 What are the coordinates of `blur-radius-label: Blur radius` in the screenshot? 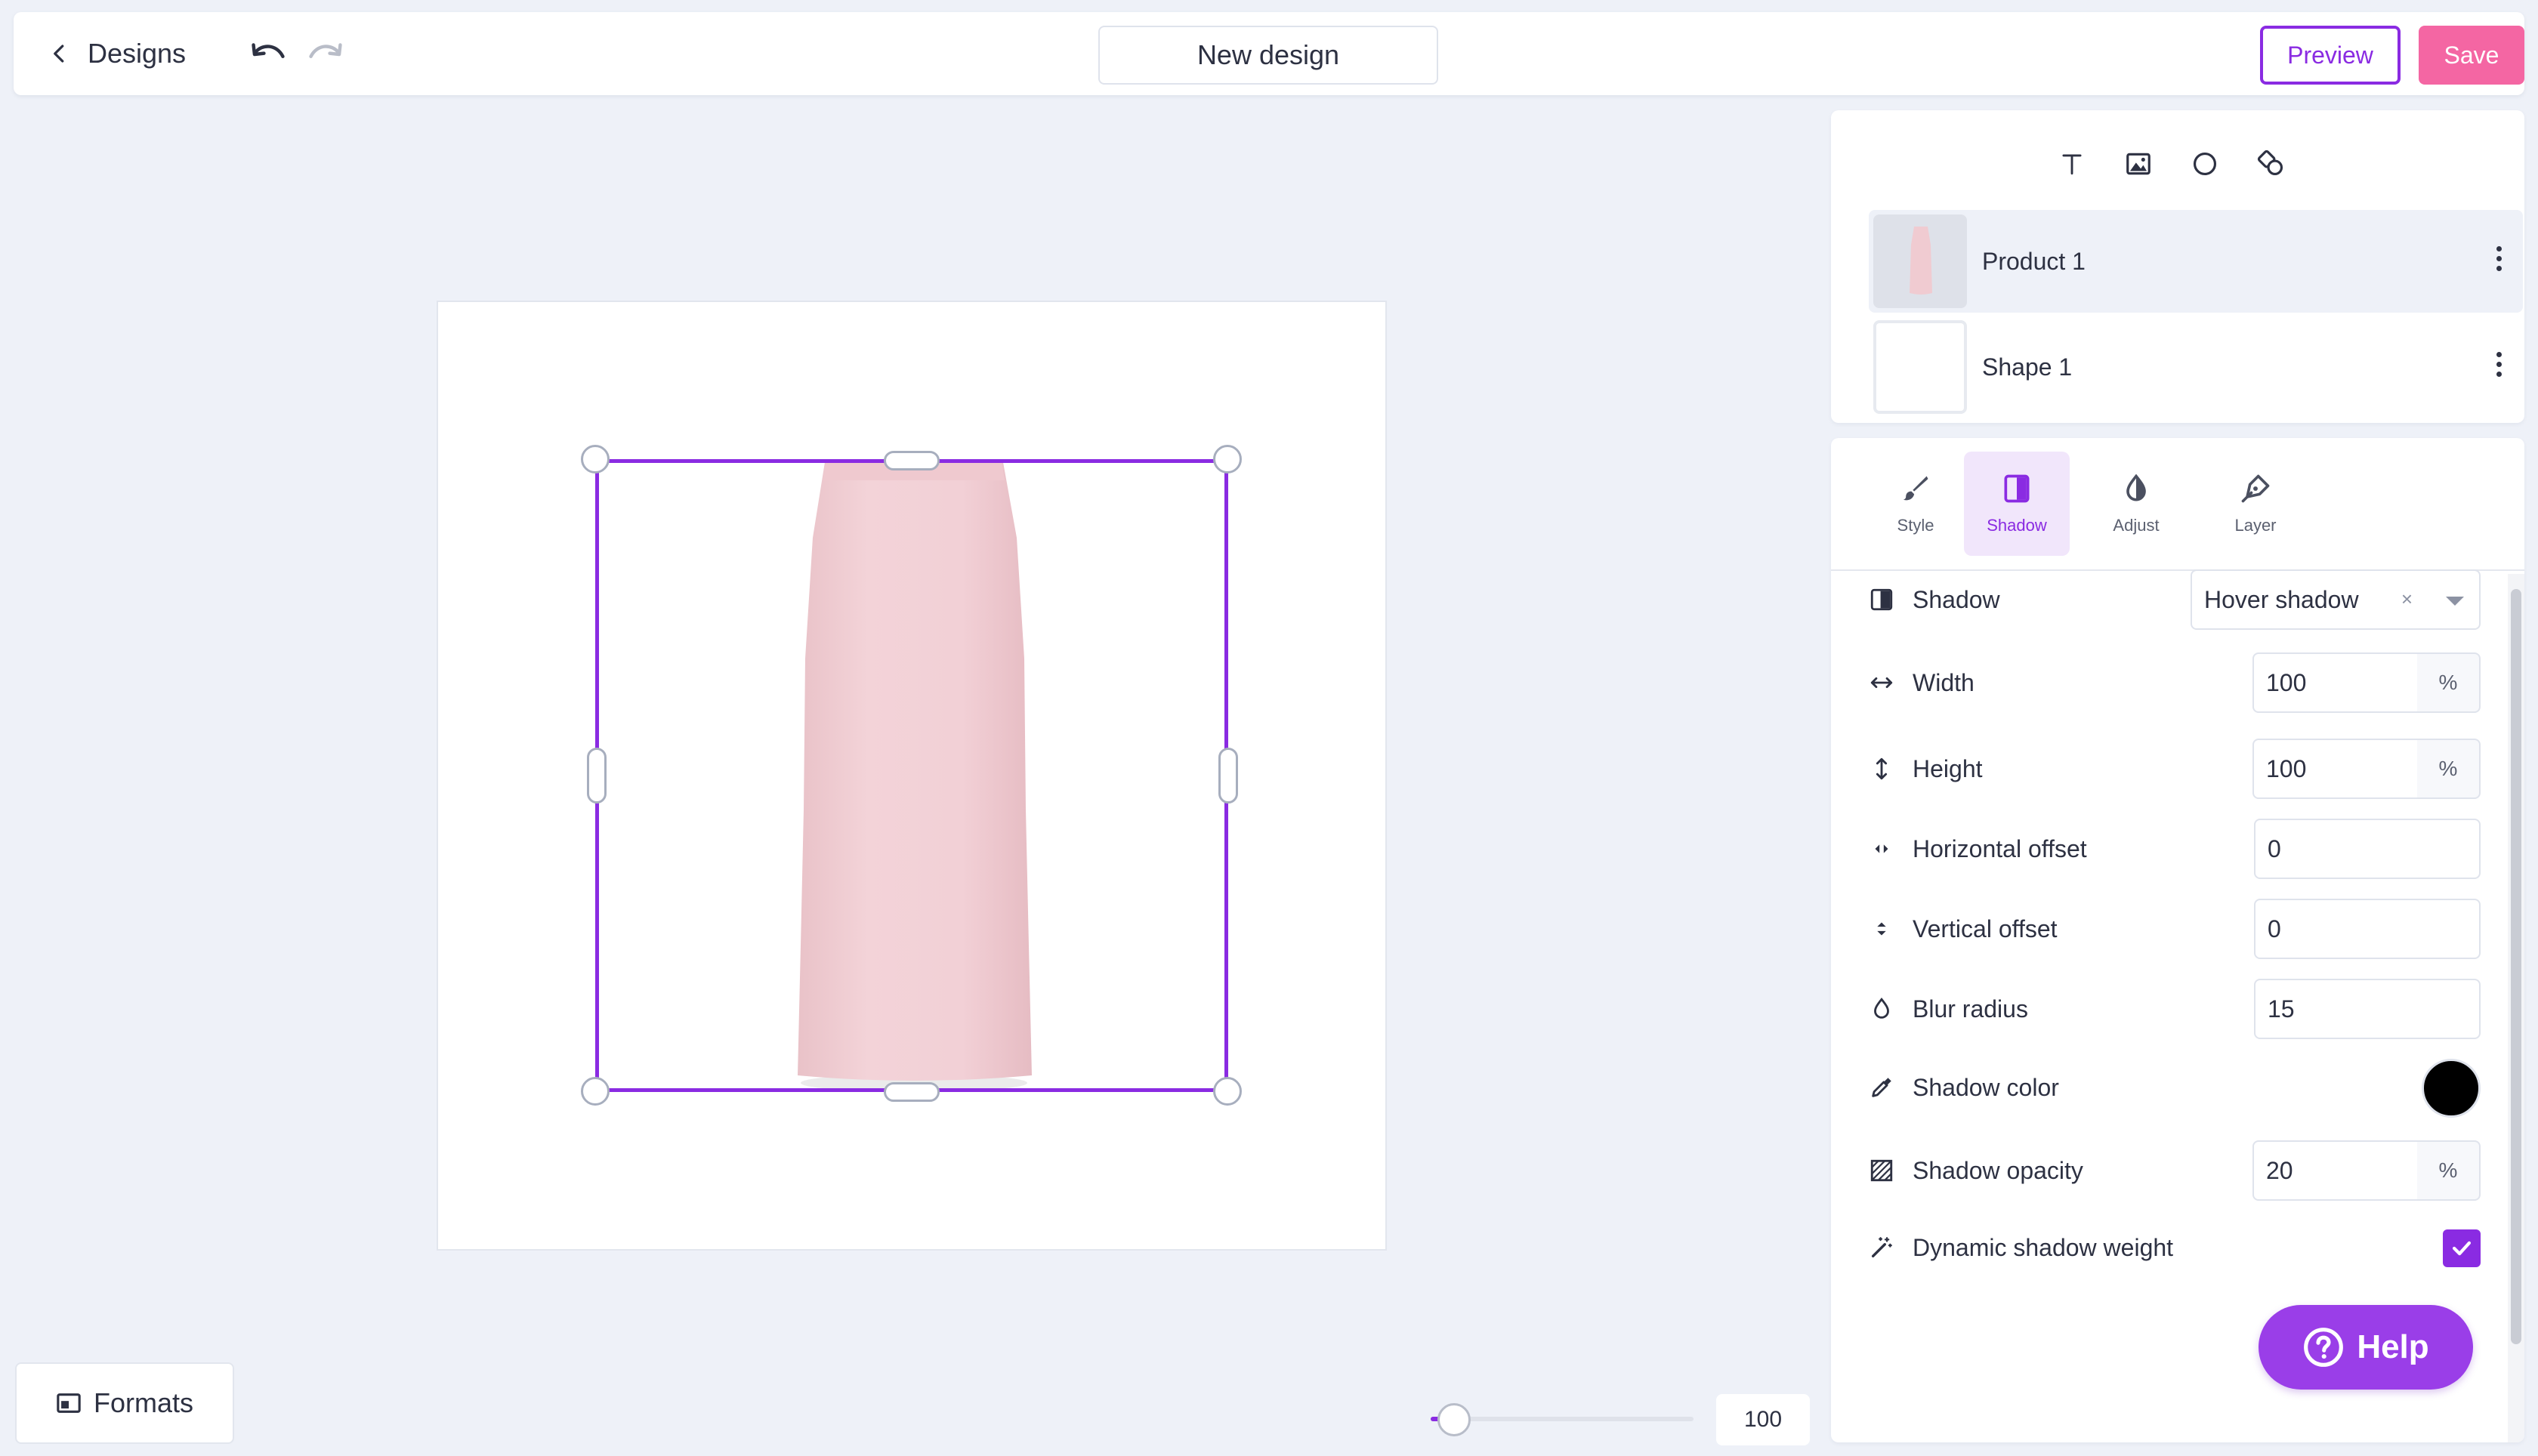 It's located at (1970, 1009).